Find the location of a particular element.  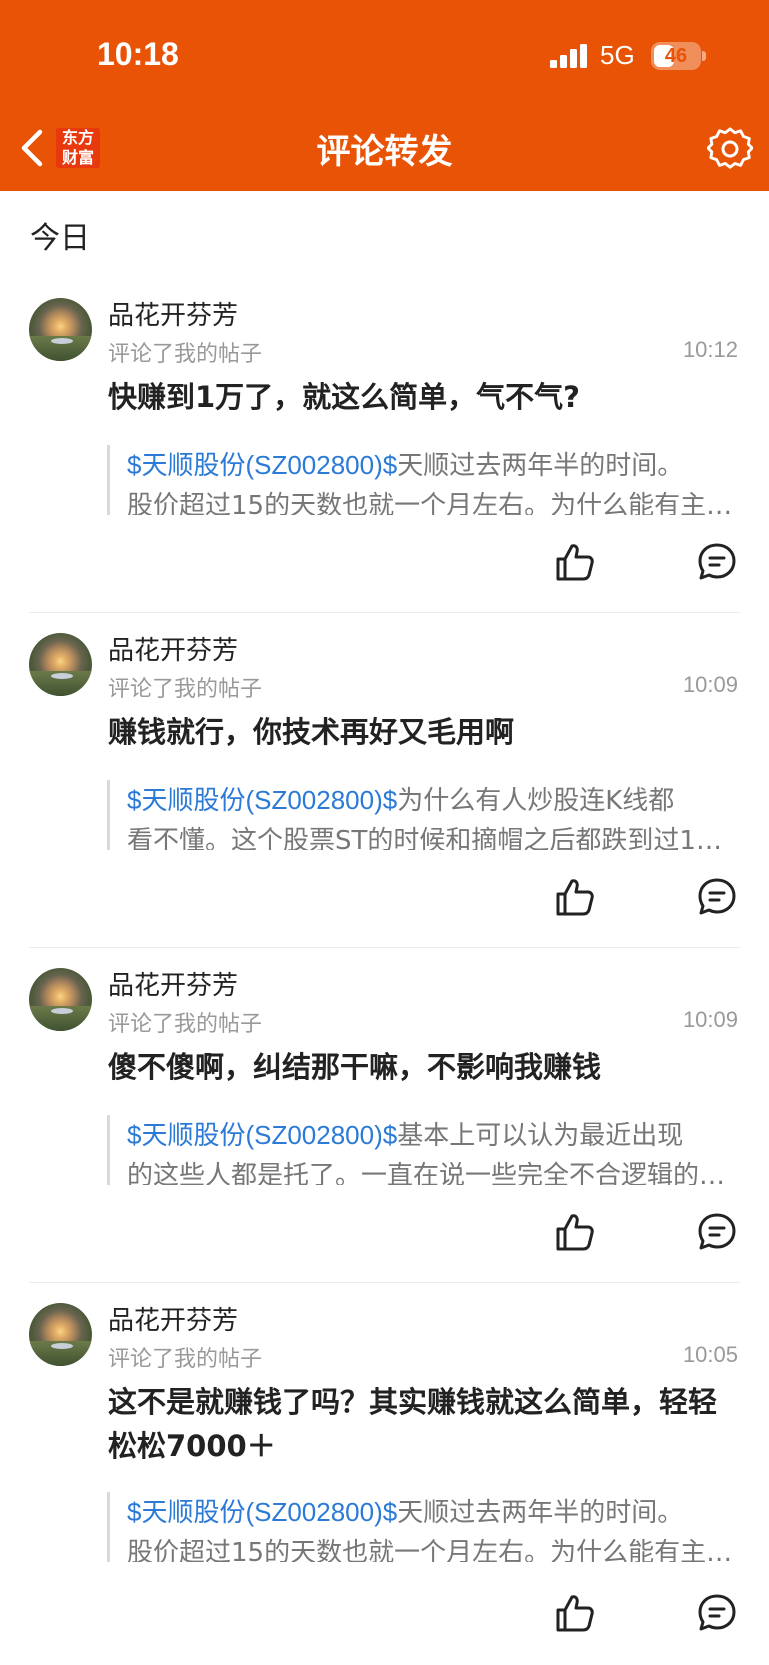

comment-text: 傻不傻啊，纠结那干嘛，不影响我赚钱 is located at coordinates (355, 1067).